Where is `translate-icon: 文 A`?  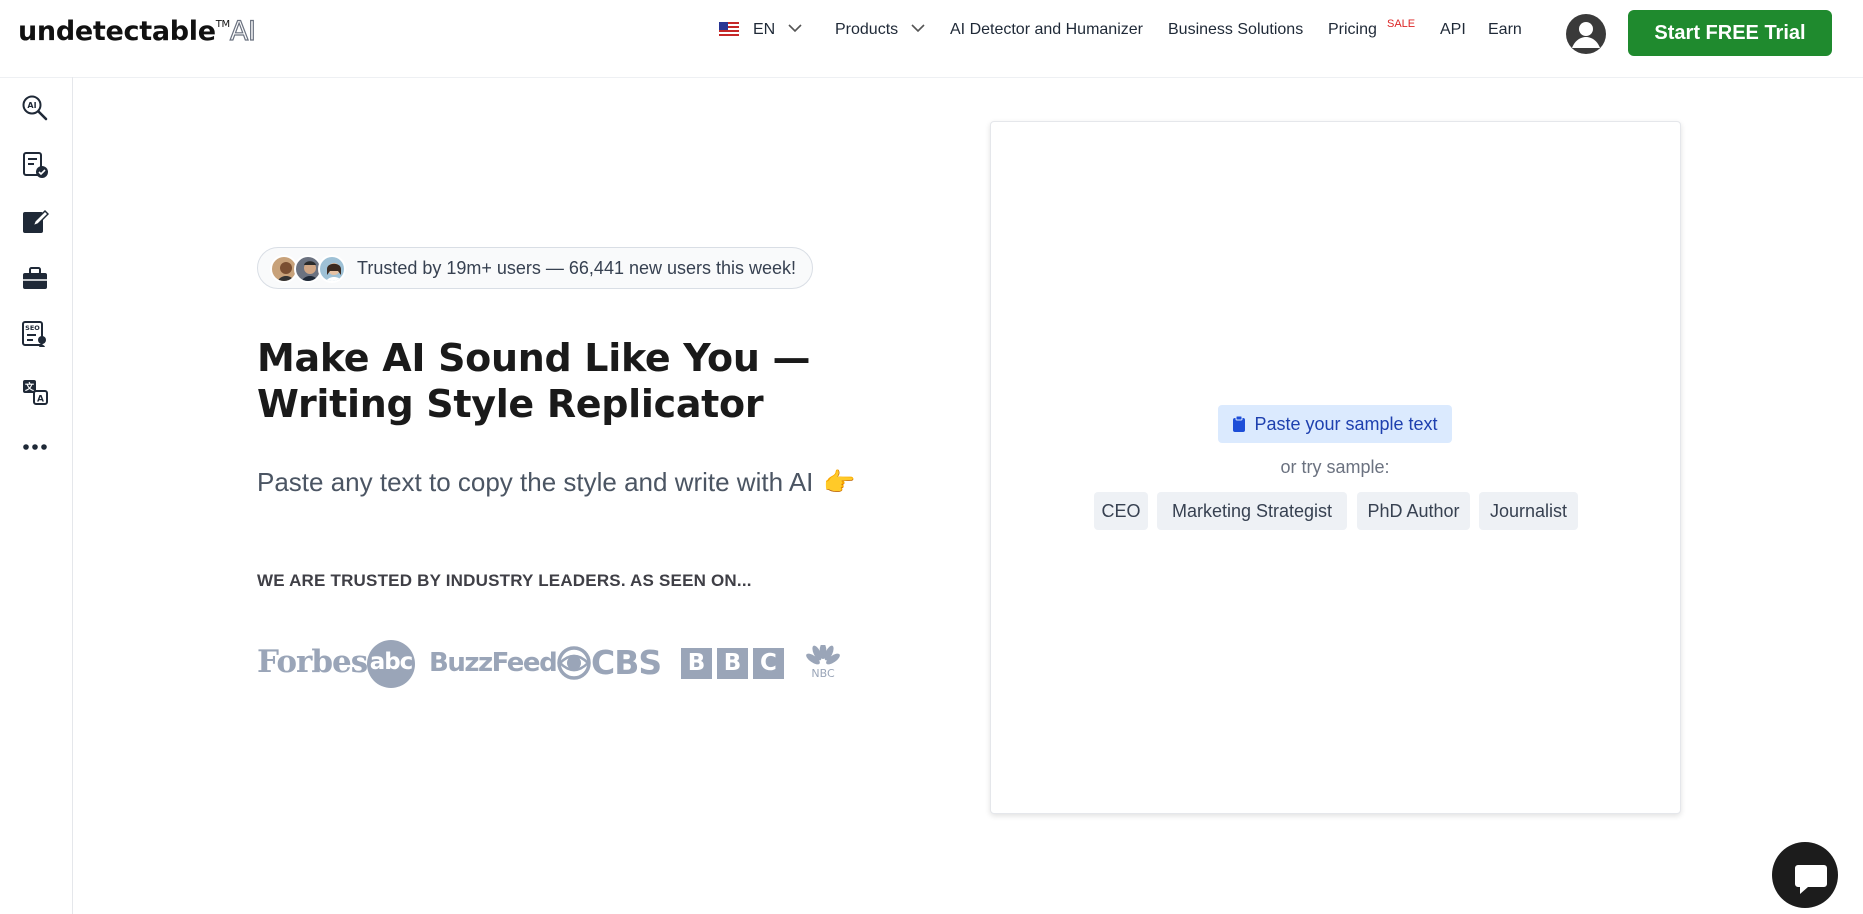
translate-icon: 文 A is located at coordinates (35, 392).